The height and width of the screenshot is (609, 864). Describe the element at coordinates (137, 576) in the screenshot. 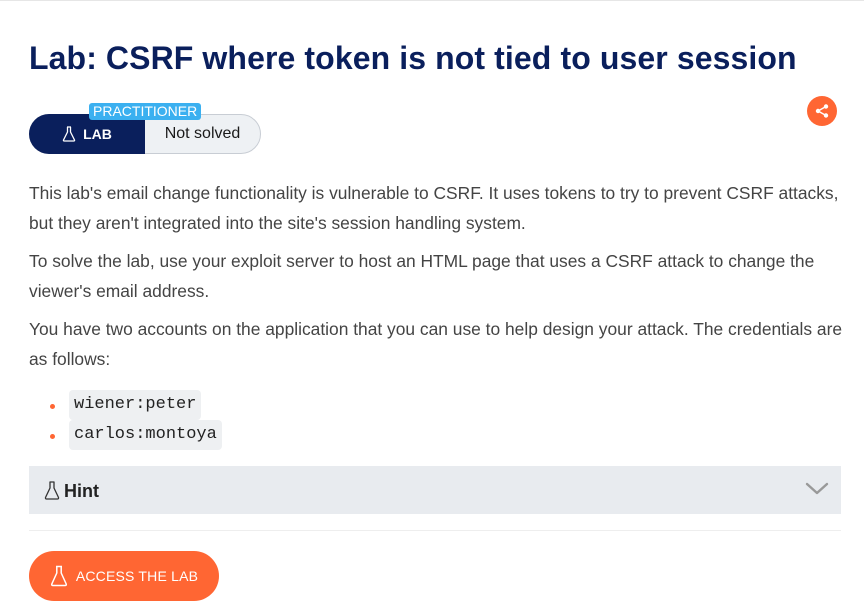

I see `access-lab-label: ACCESS THE LAB` at that location.